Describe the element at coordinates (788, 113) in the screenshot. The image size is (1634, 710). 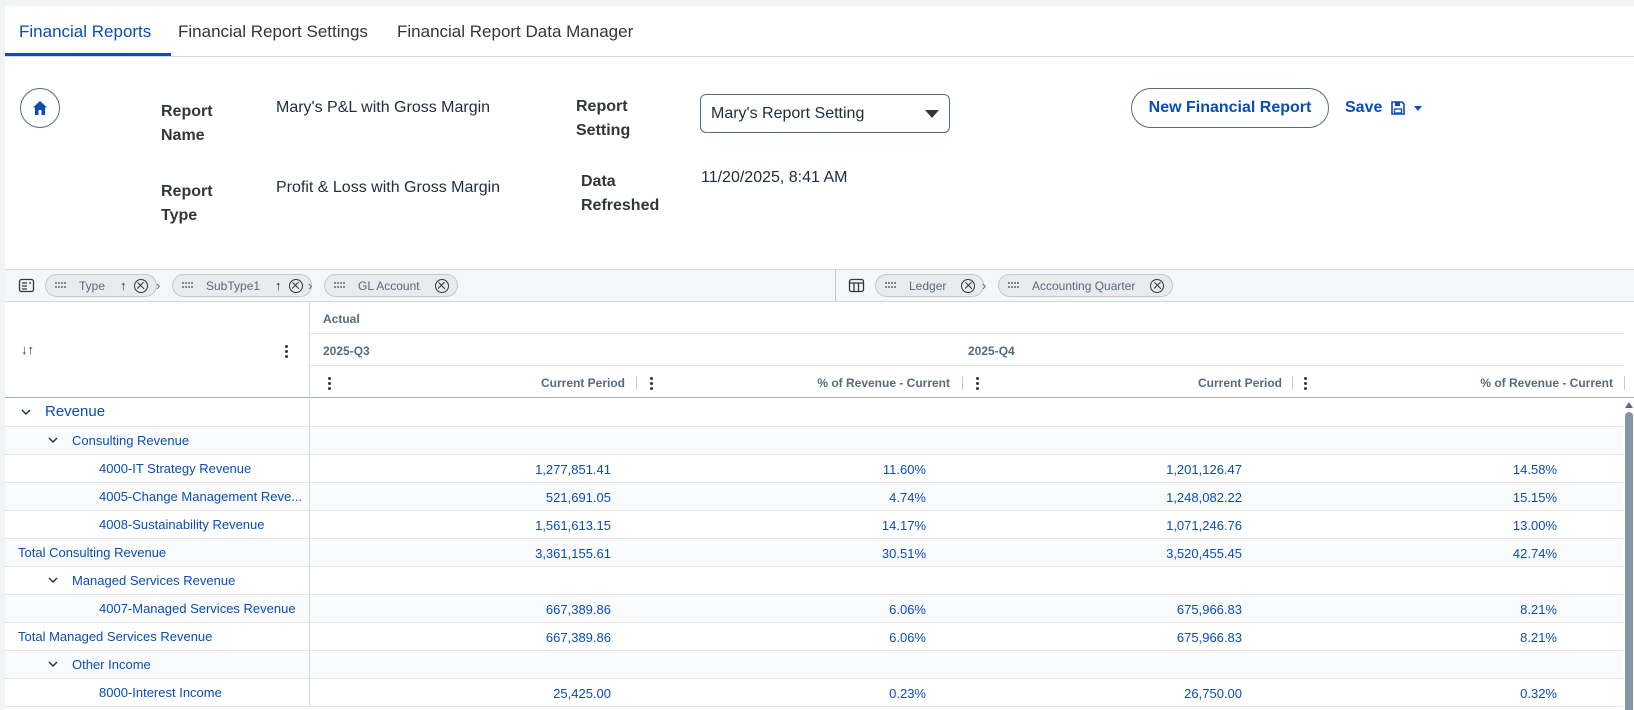
I see `report-setting-selected-value: Mary's Report Setting` at that location.